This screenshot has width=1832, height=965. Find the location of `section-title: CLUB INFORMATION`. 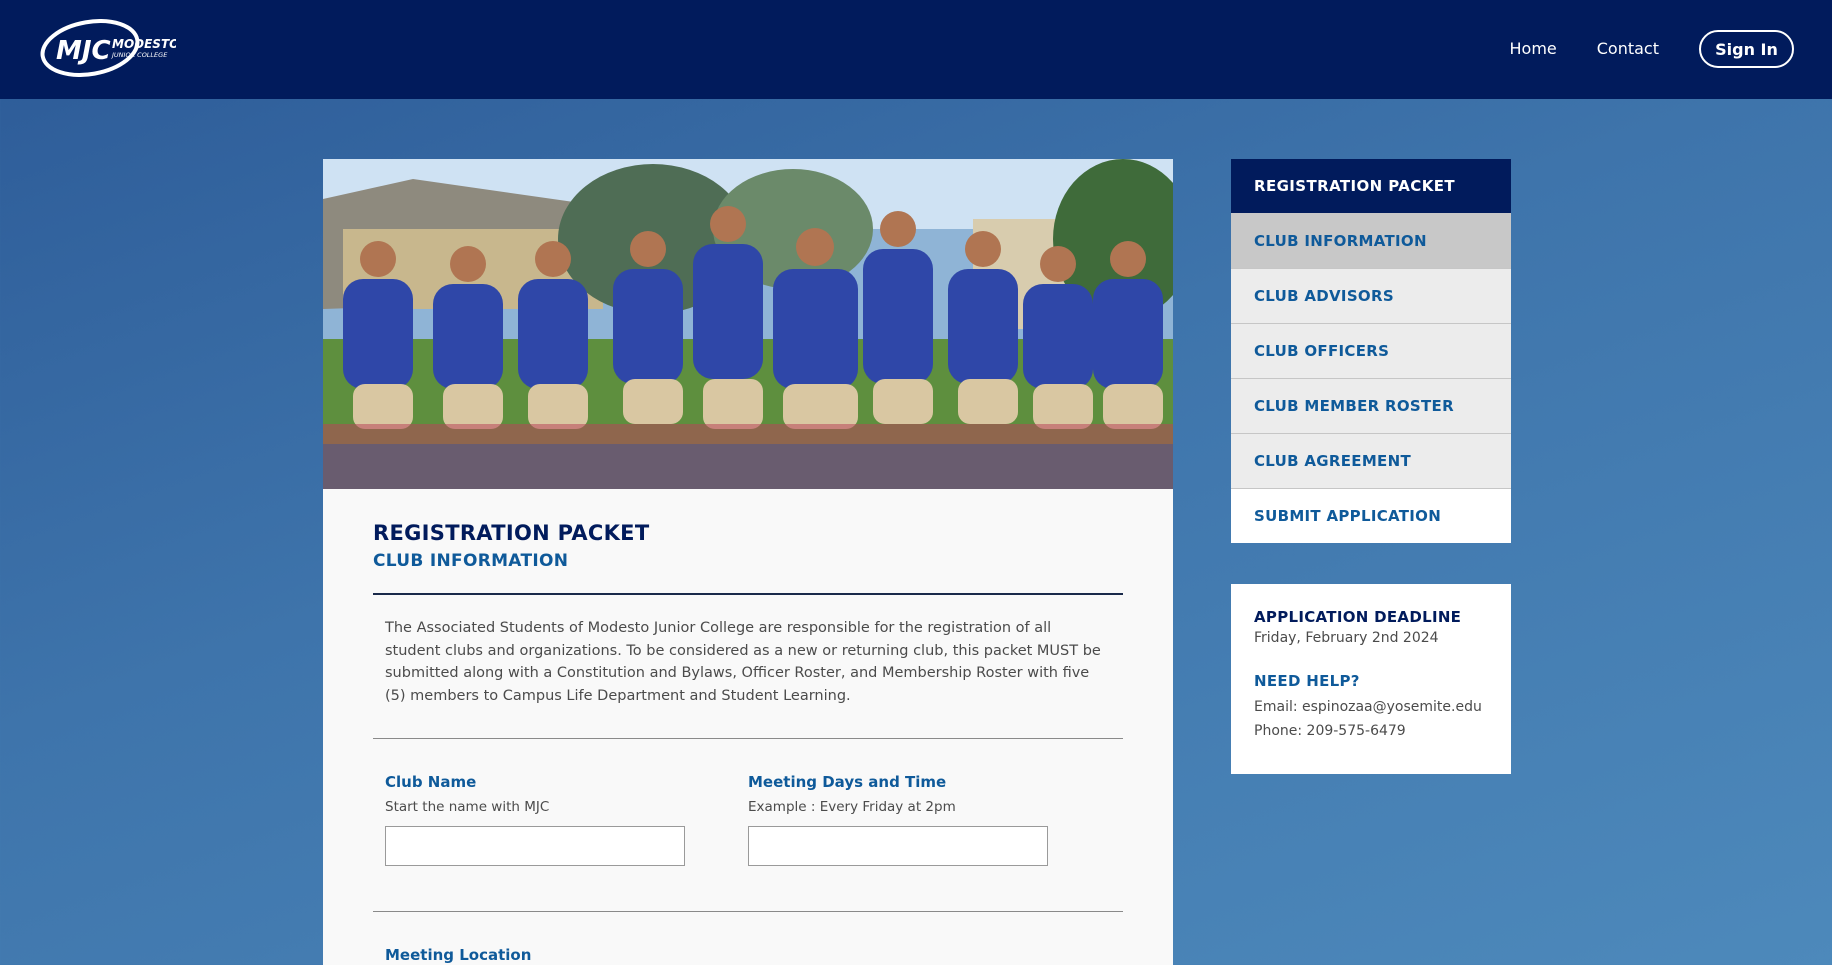

section-title: CLUB INFORMATION is located at coordinates (471, 561).